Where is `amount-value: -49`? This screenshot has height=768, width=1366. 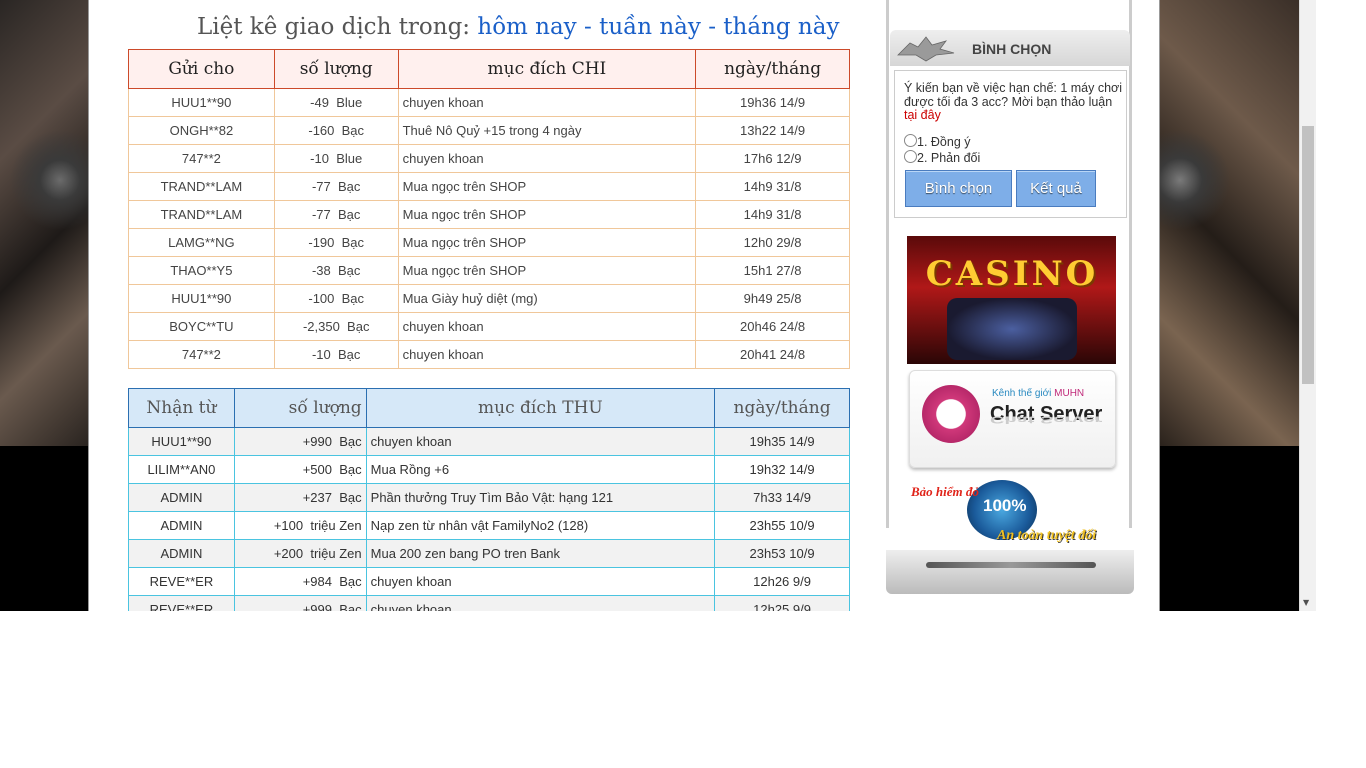 amount-value: -49 is located at coordinates (319, 102).